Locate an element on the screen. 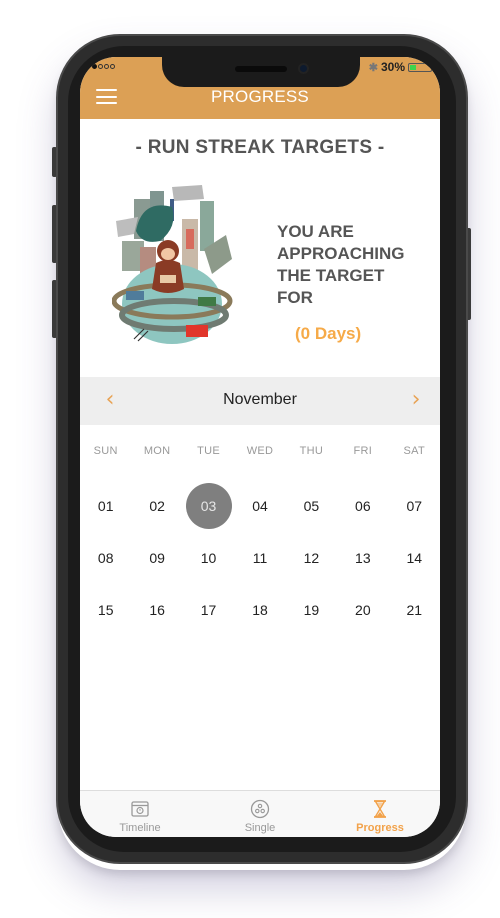 Image resolution: width=500 pixels, height=918 pixels. calendar-day-number: 10 is located at coordinates (208, 558).